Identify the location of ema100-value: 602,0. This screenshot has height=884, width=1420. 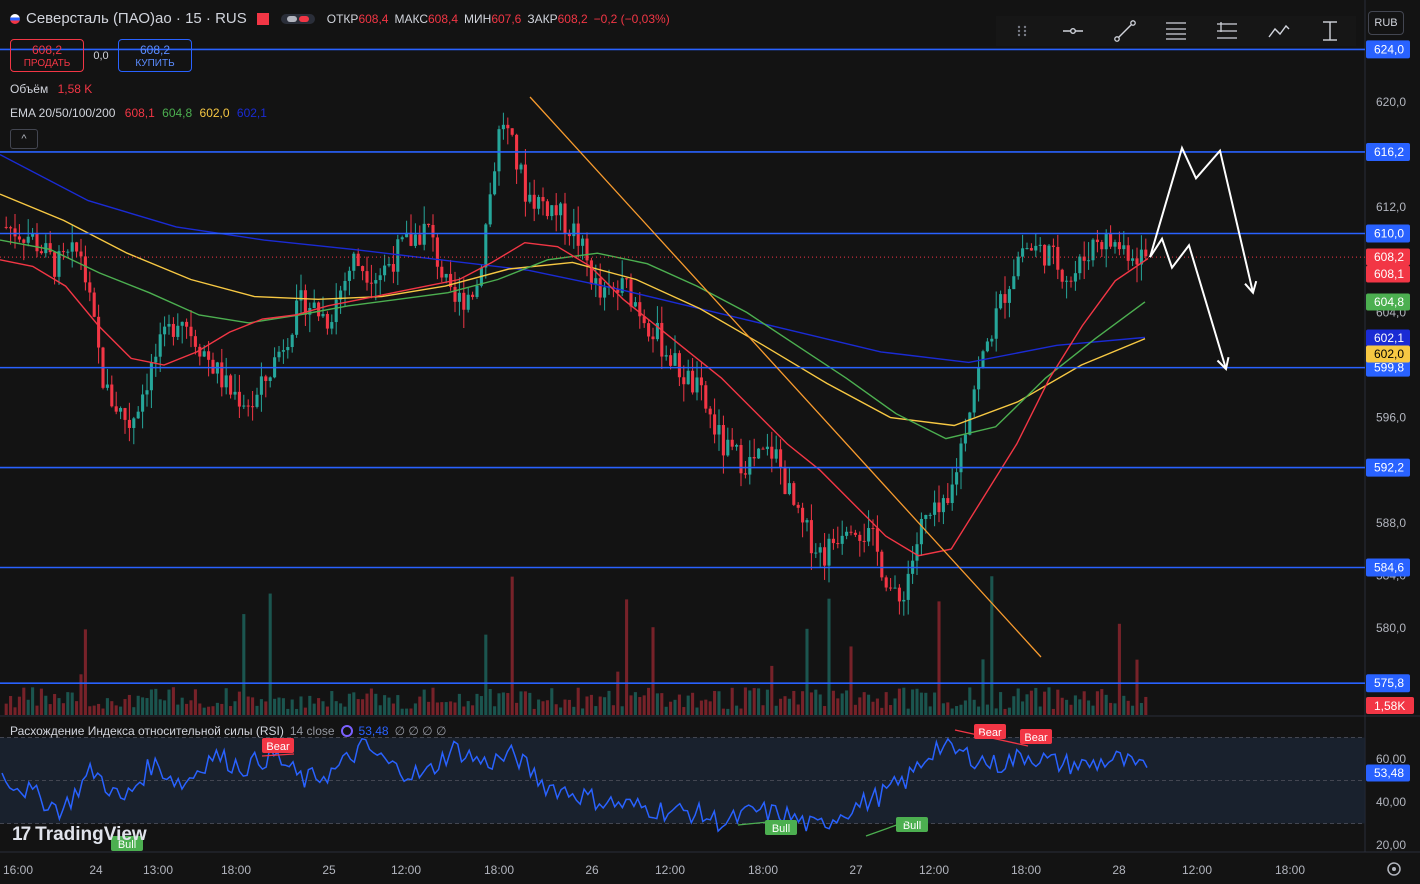
(214, 113).